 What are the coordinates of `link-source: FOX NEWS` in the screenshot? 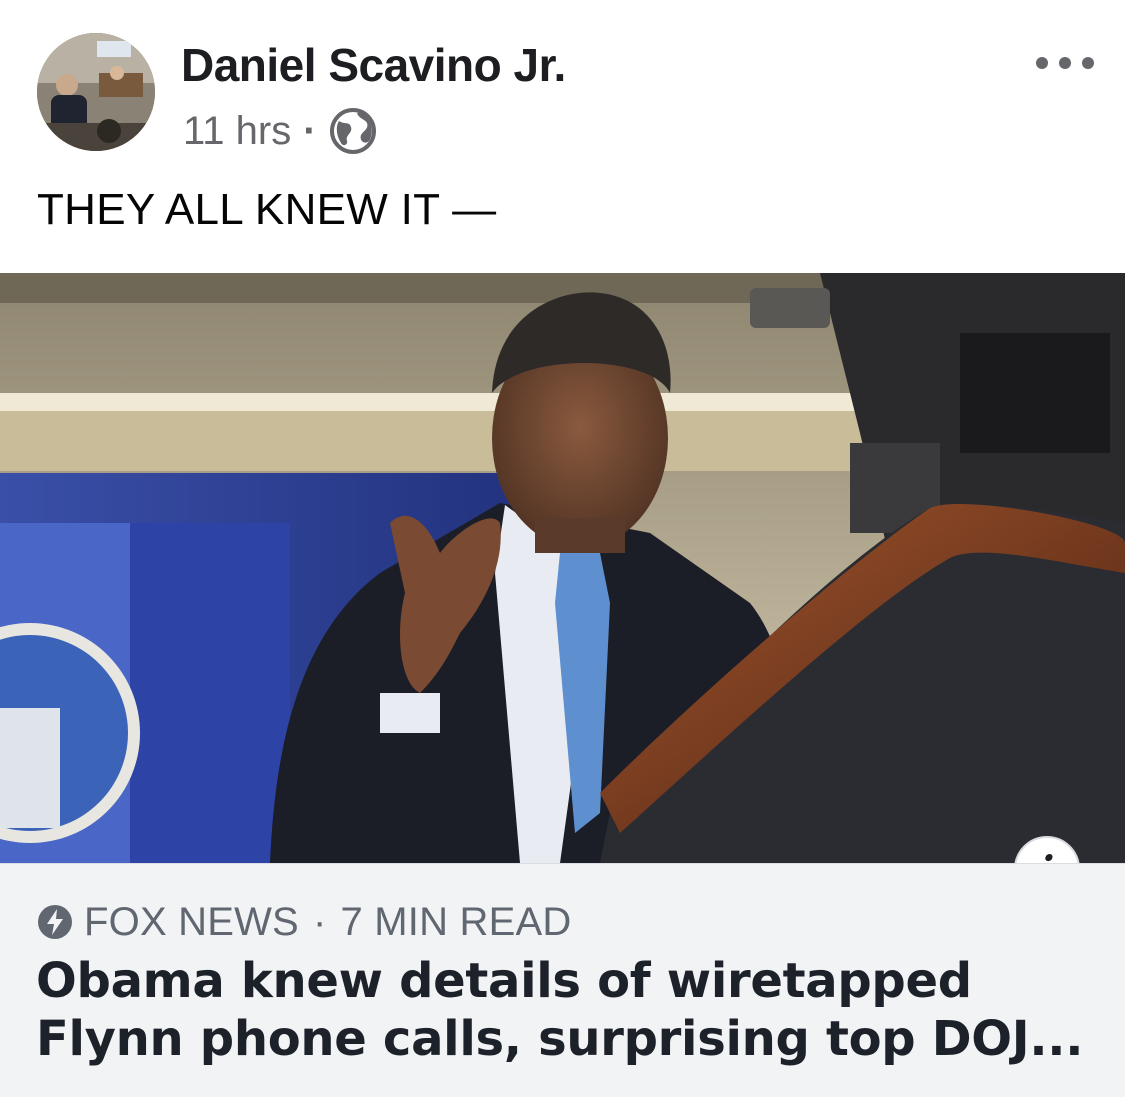 It's located at (191, 921).